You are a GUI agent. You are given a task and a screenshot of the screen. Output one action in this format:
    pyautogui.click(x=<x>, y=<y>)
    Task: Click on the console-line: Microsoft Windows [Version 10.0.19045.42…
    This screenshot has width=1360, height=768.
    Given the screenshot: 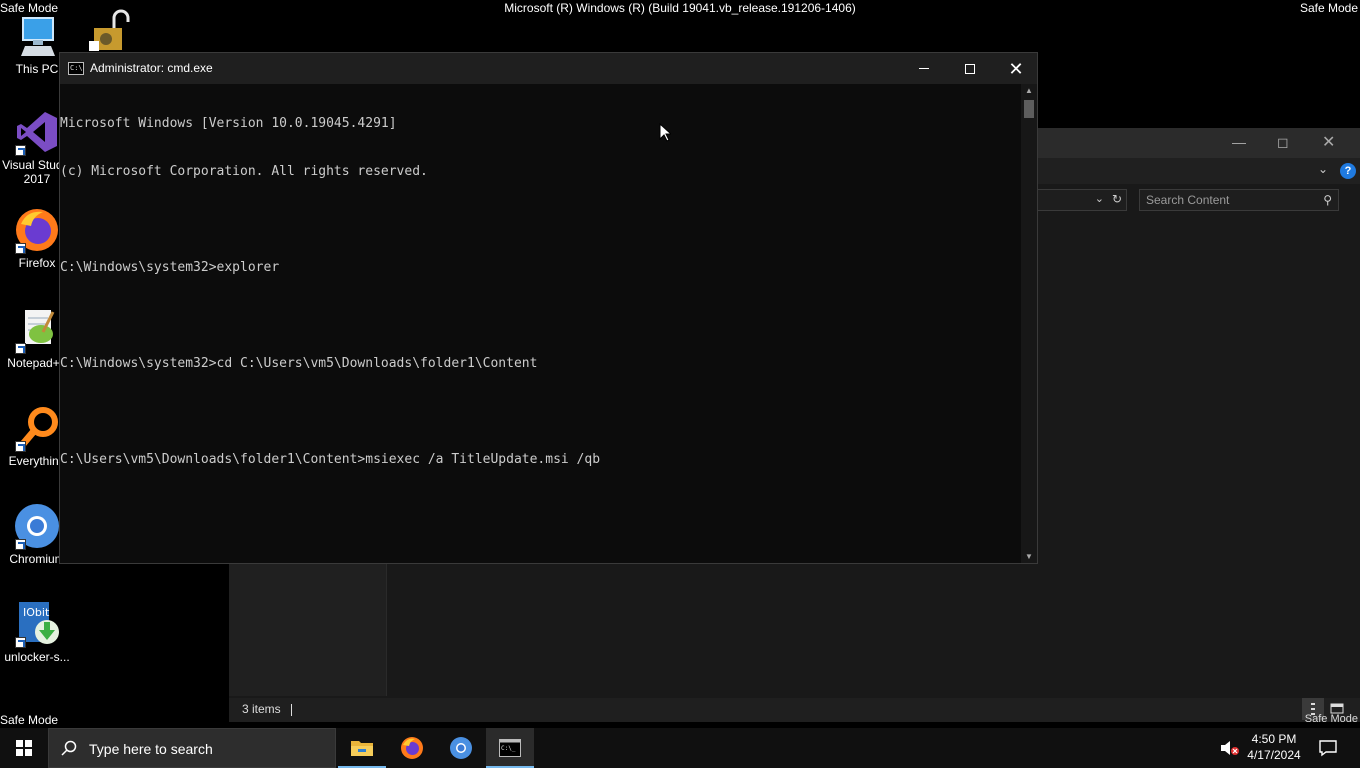 What is the action you would take?
    pyautogui.click(x=228, y=123)
    